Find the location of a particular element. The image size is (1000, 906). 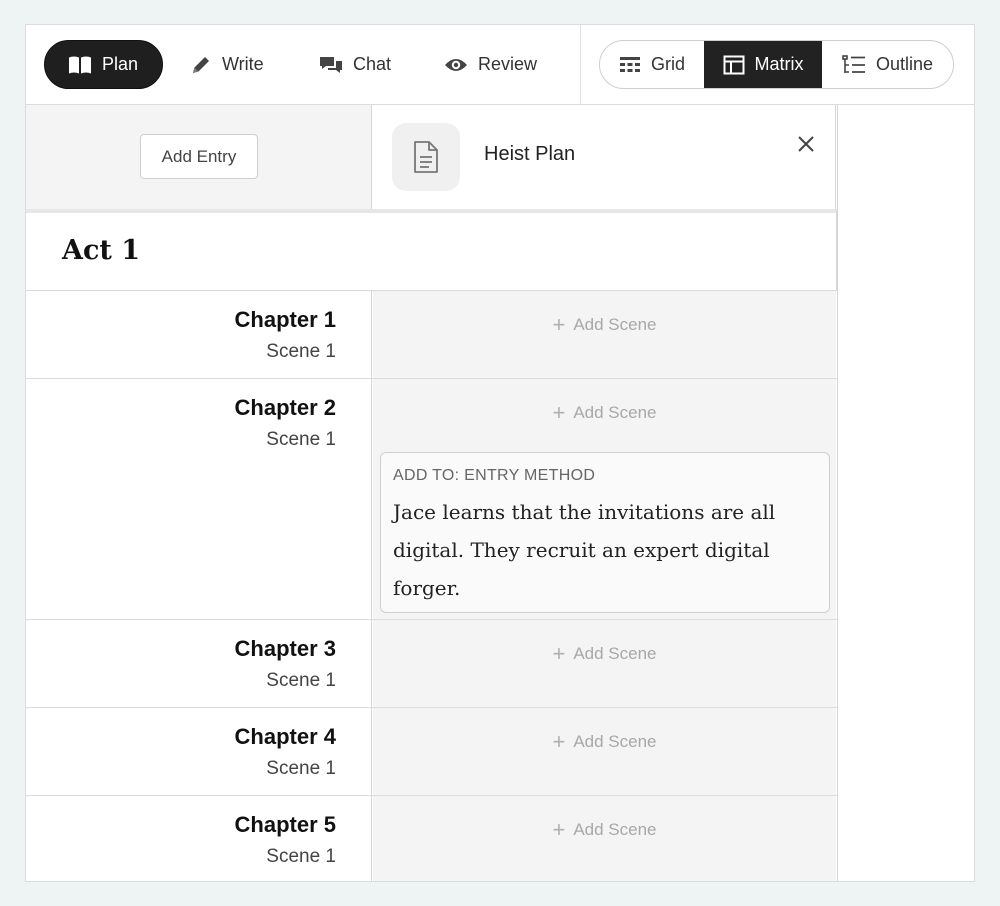

view-grid-button: Grid is located at coordinates (652, 64).